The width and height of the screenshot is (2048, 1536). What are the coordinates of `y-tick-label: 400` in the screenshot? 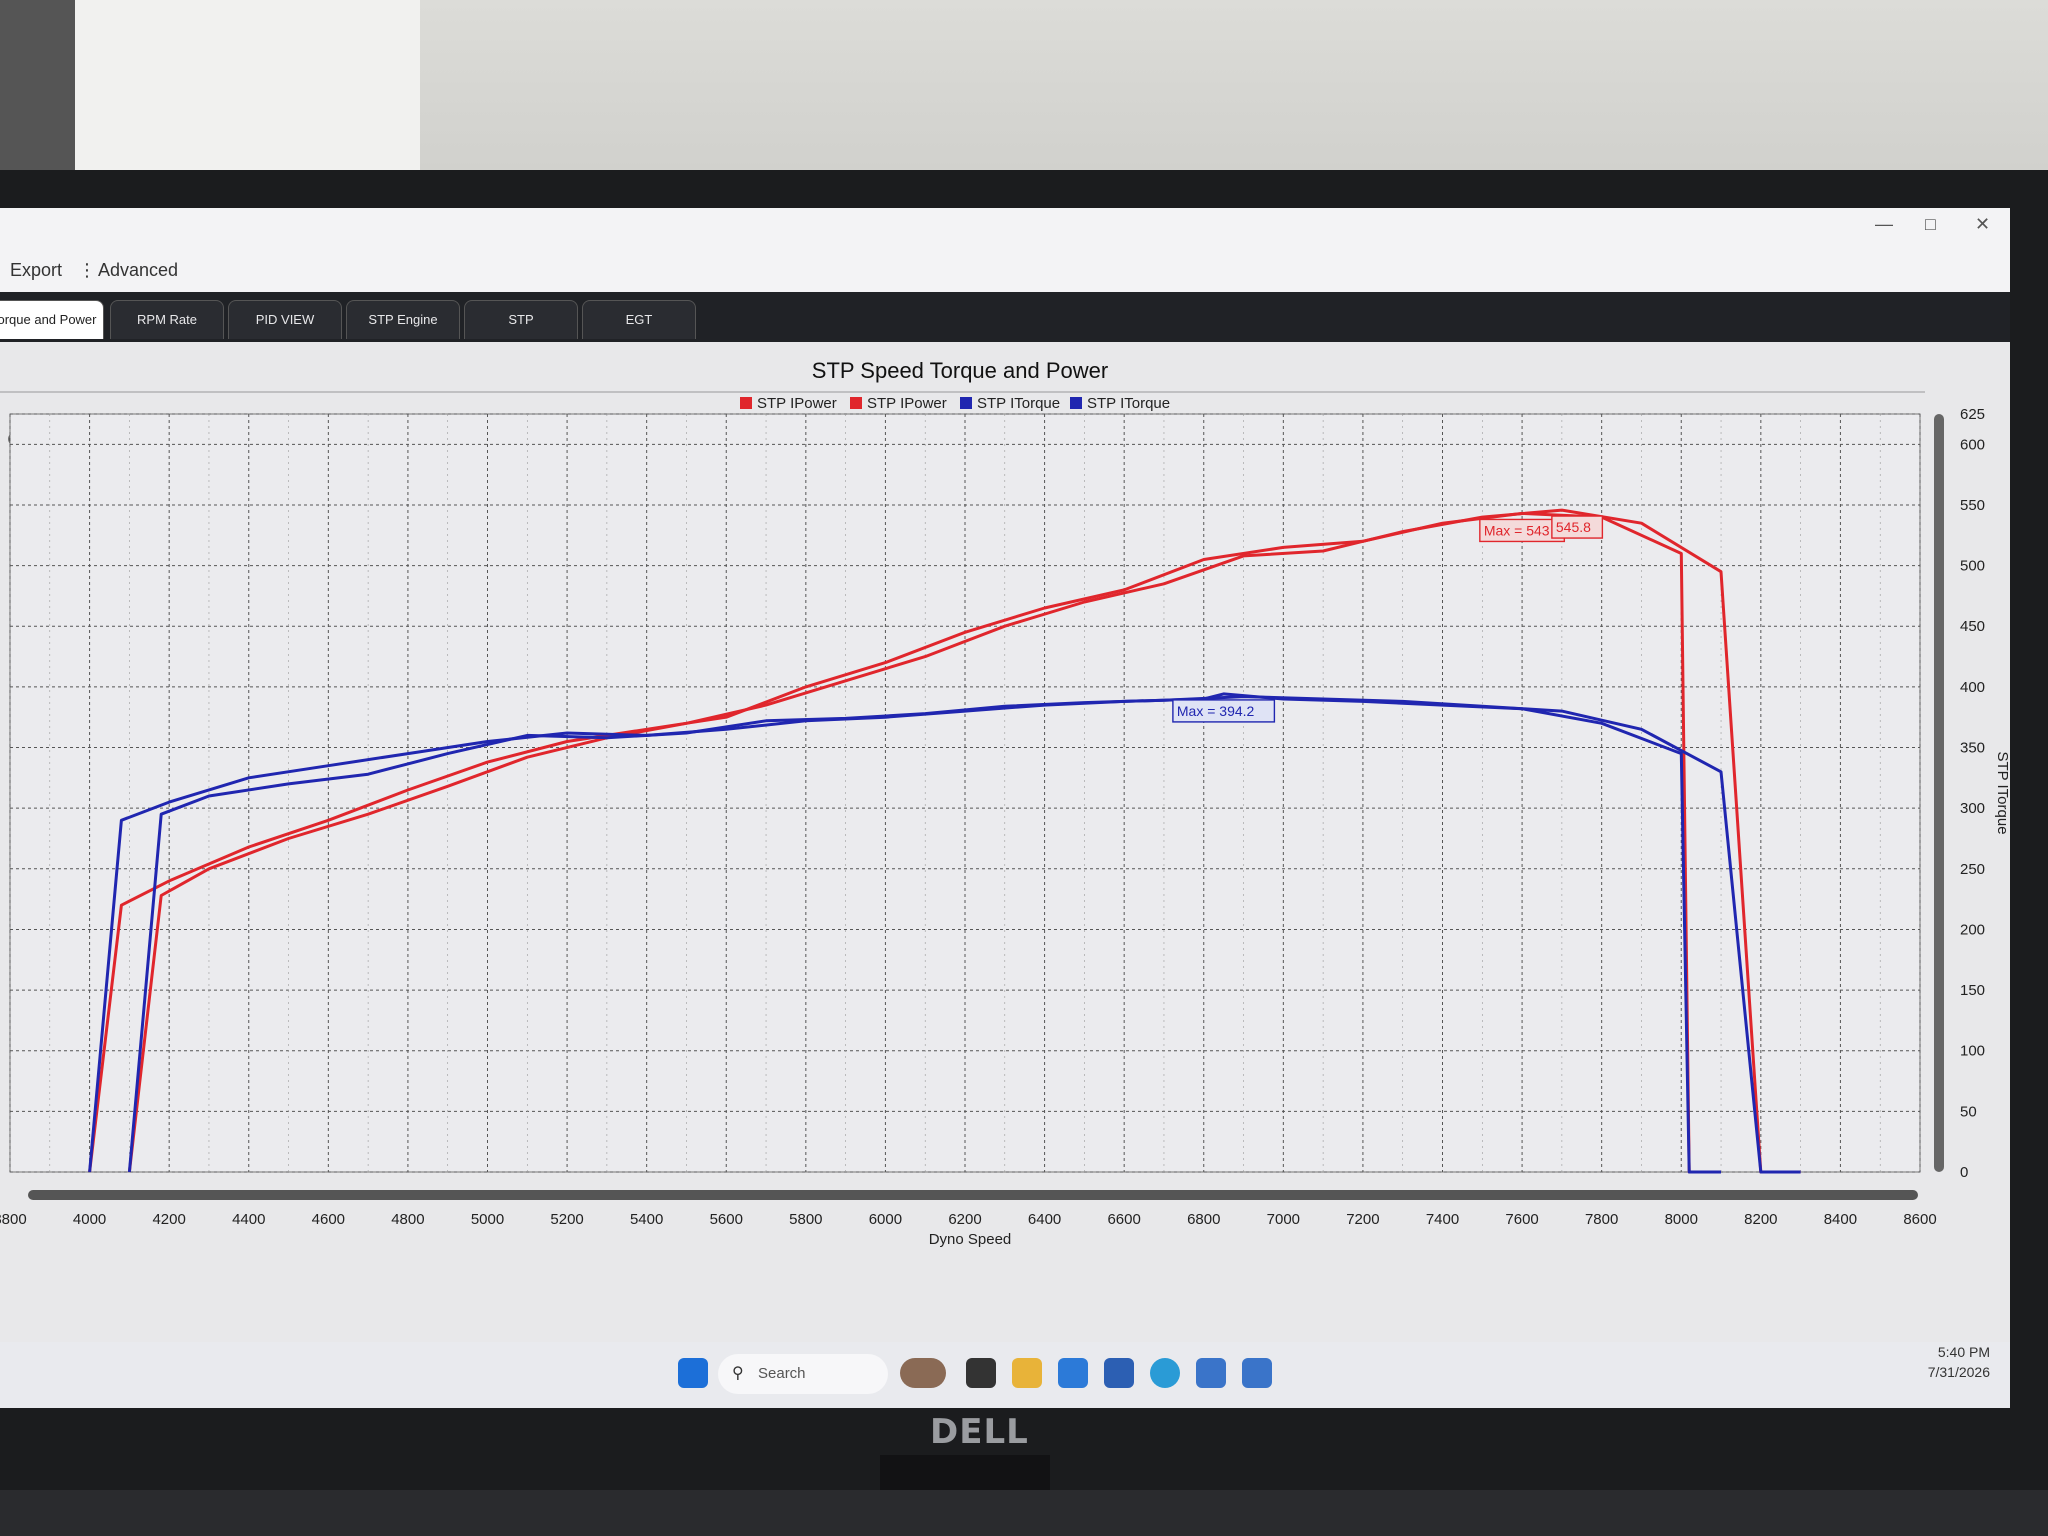 It's located at (1972, 687).